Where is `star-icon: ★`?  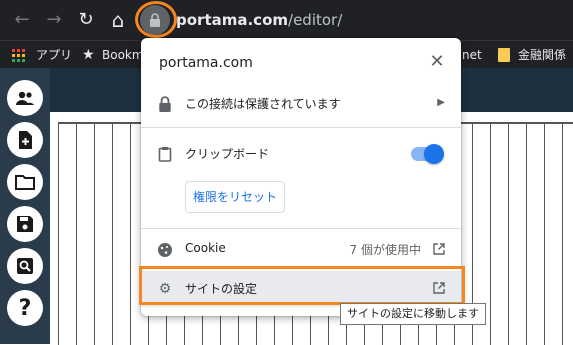 star-icon: ★ is located at coordinates (88, 55).